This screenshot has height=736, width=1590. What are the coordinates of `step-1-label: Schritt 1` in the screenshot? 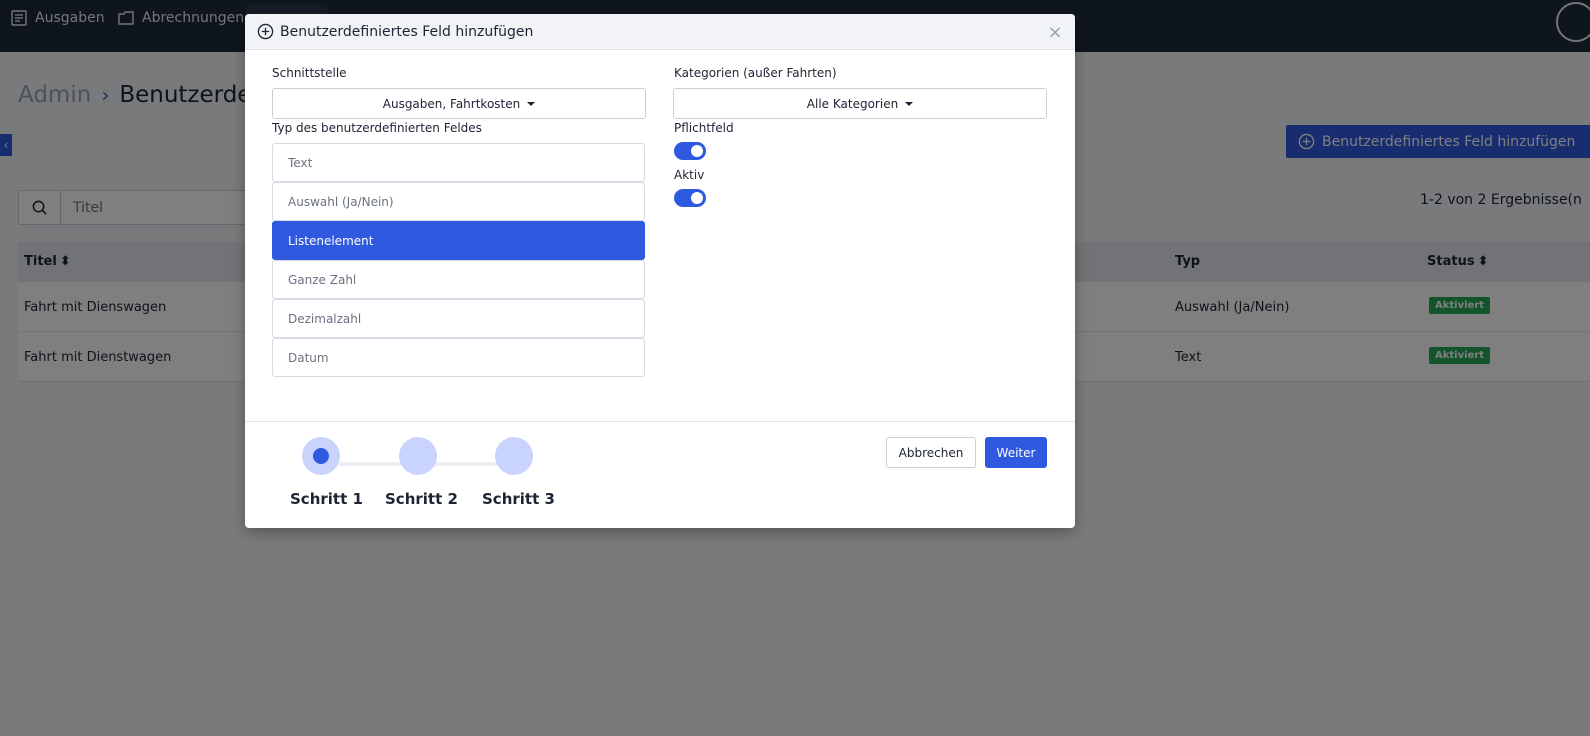 It's located at (326, 499).